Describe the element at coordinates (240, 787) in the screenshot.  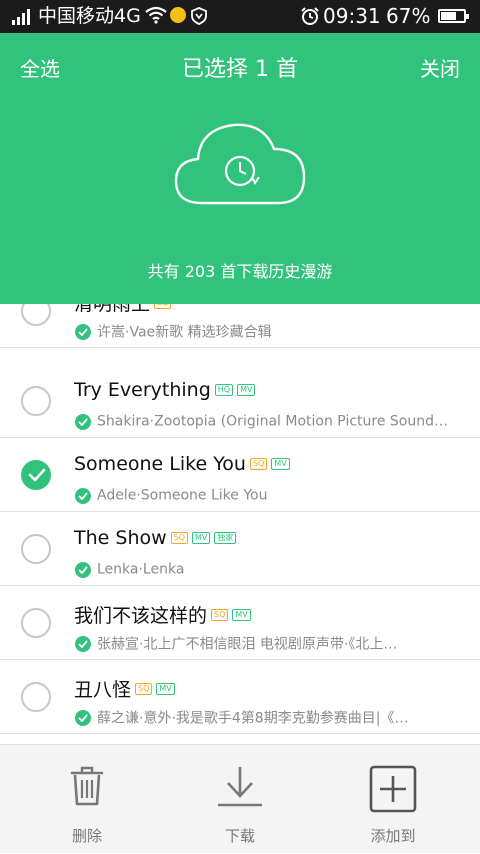
I see `download-icon` at that location.